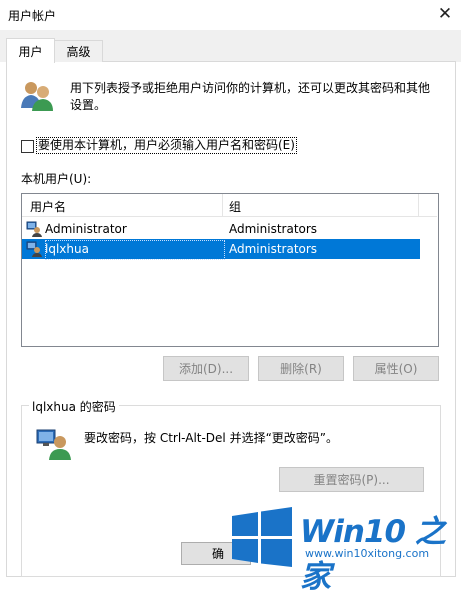  What do you see at coordinates (27, 146) in the screenshot?
I see `require-login-checkbox` at bounding box center [27, 146].